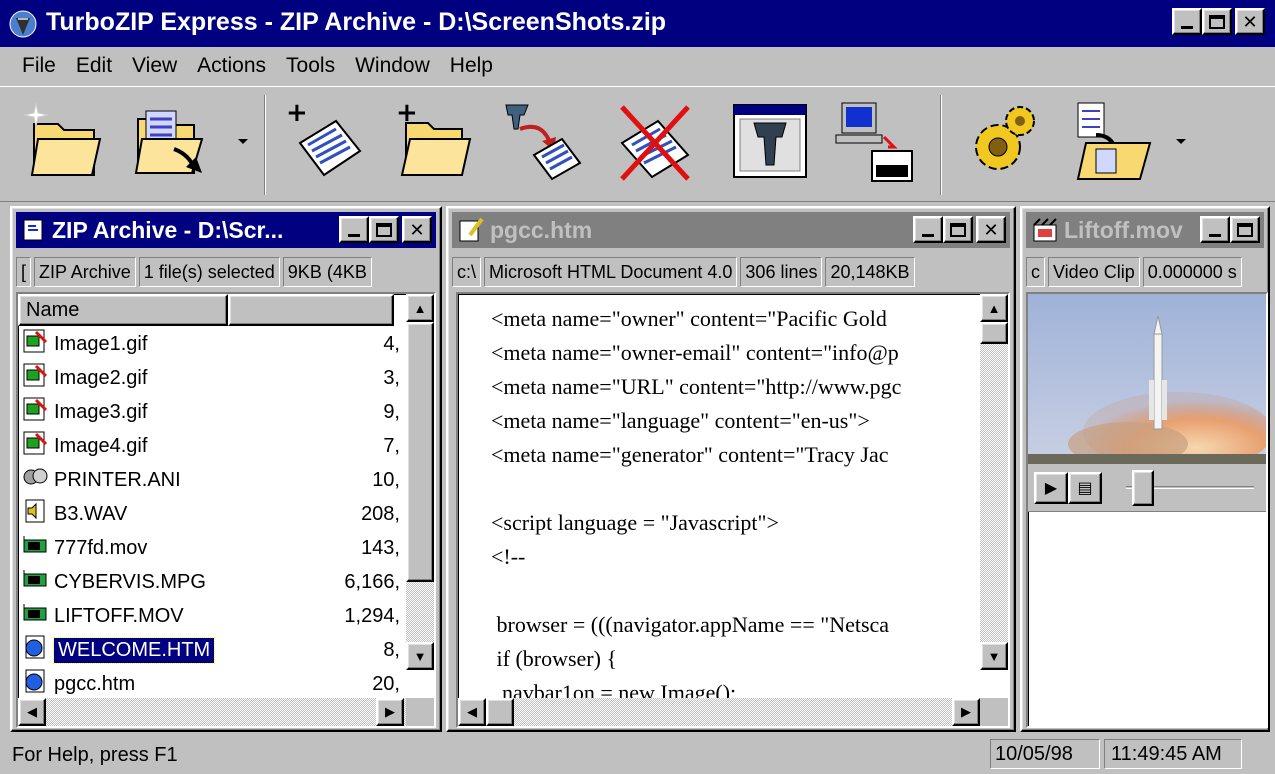 Image resolution: width=1275 pixels, height=774 pixels. I want to click on menu-edit: Edit, so click(94, 66).